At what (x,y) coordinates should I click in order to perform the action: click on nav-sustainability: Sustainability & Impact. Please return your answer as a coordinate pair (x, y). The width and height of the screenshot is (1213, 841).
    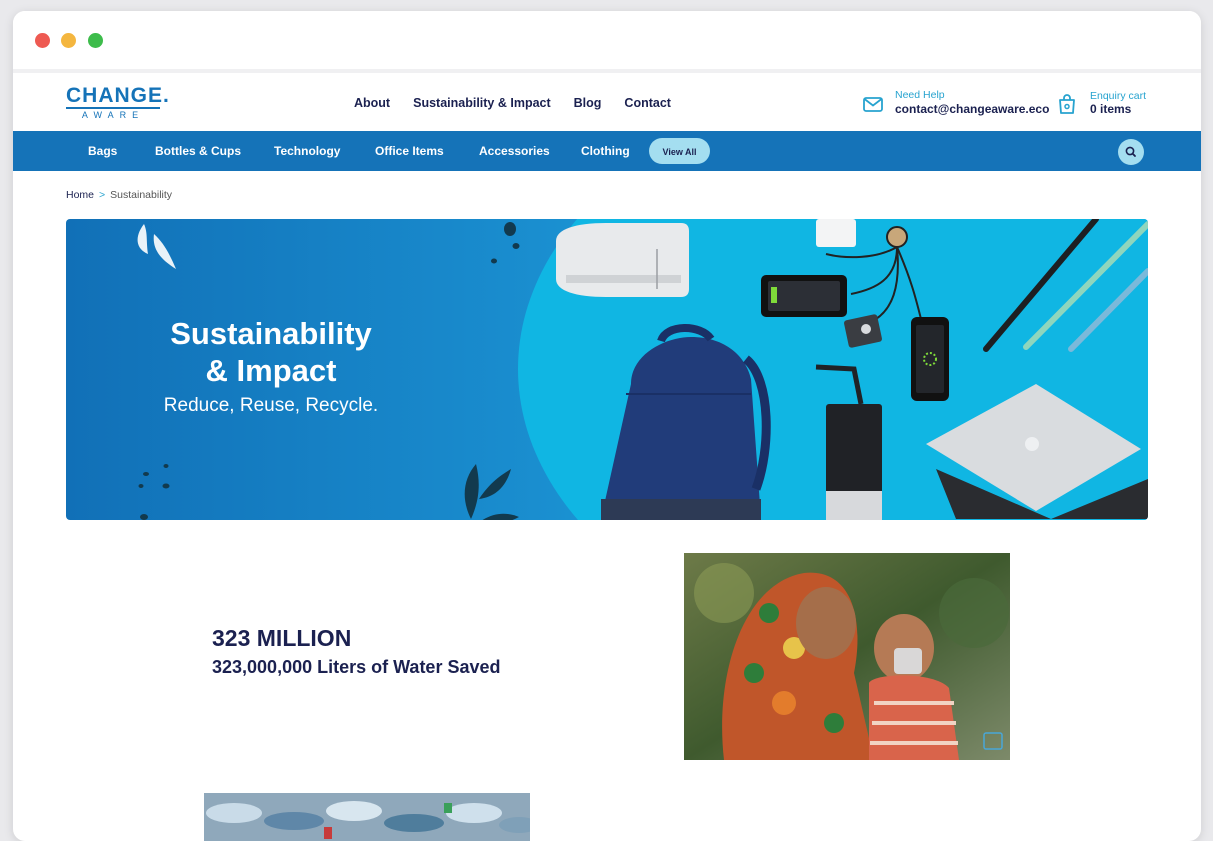
    Looking at the image, I should click on (482, 103).